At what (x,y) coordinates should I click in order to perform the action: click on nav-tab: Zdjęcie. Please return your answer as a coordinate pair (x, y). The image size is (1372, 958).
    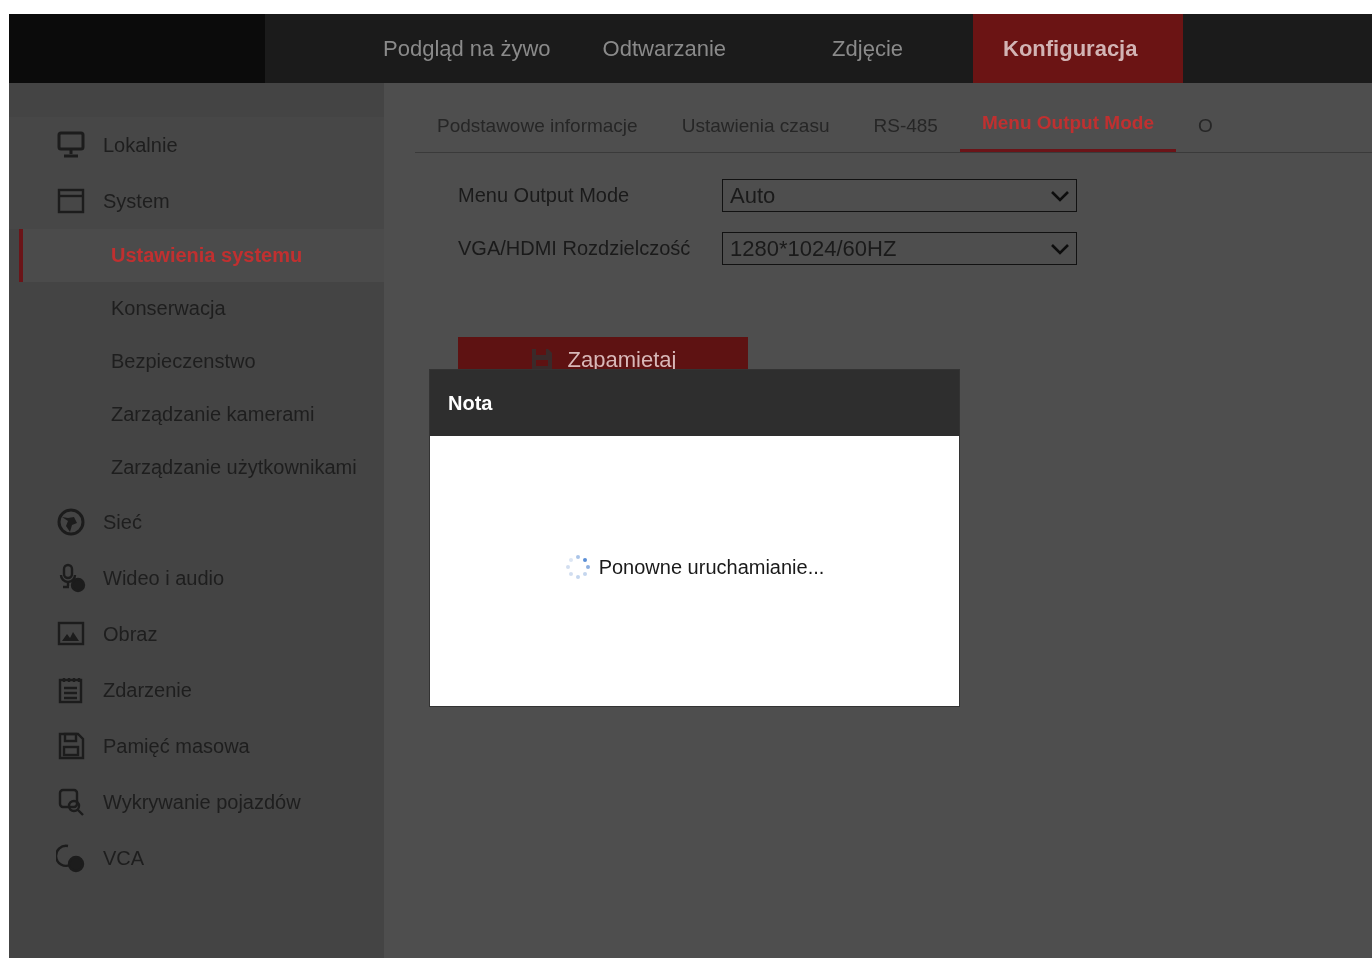
    Looking at the image, I should click on (862, 48).